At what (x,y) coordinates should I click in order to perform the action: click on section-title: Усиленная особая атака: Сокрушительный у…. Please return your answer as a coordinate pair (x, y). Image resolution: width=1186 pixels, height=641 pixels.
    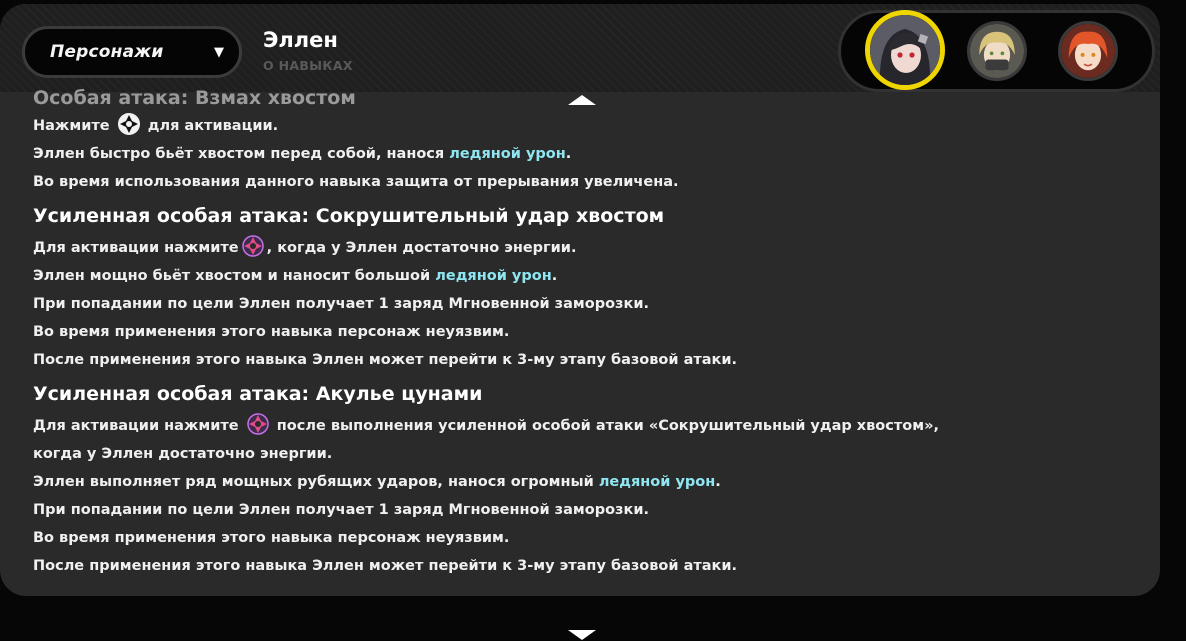
    Looking at the image, I should click on (349, 216).